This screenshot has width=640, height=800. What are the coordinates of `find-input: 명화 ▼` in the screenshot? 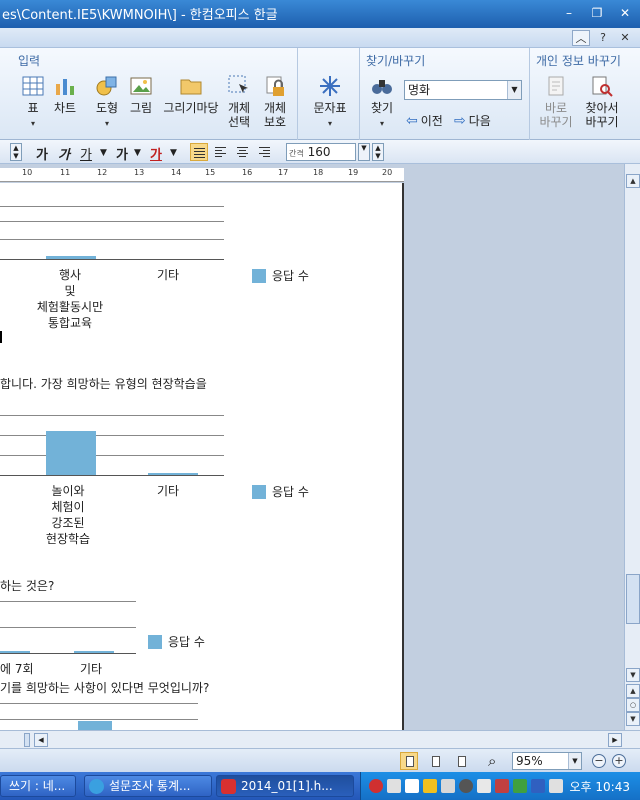 It's located at (463, 90).